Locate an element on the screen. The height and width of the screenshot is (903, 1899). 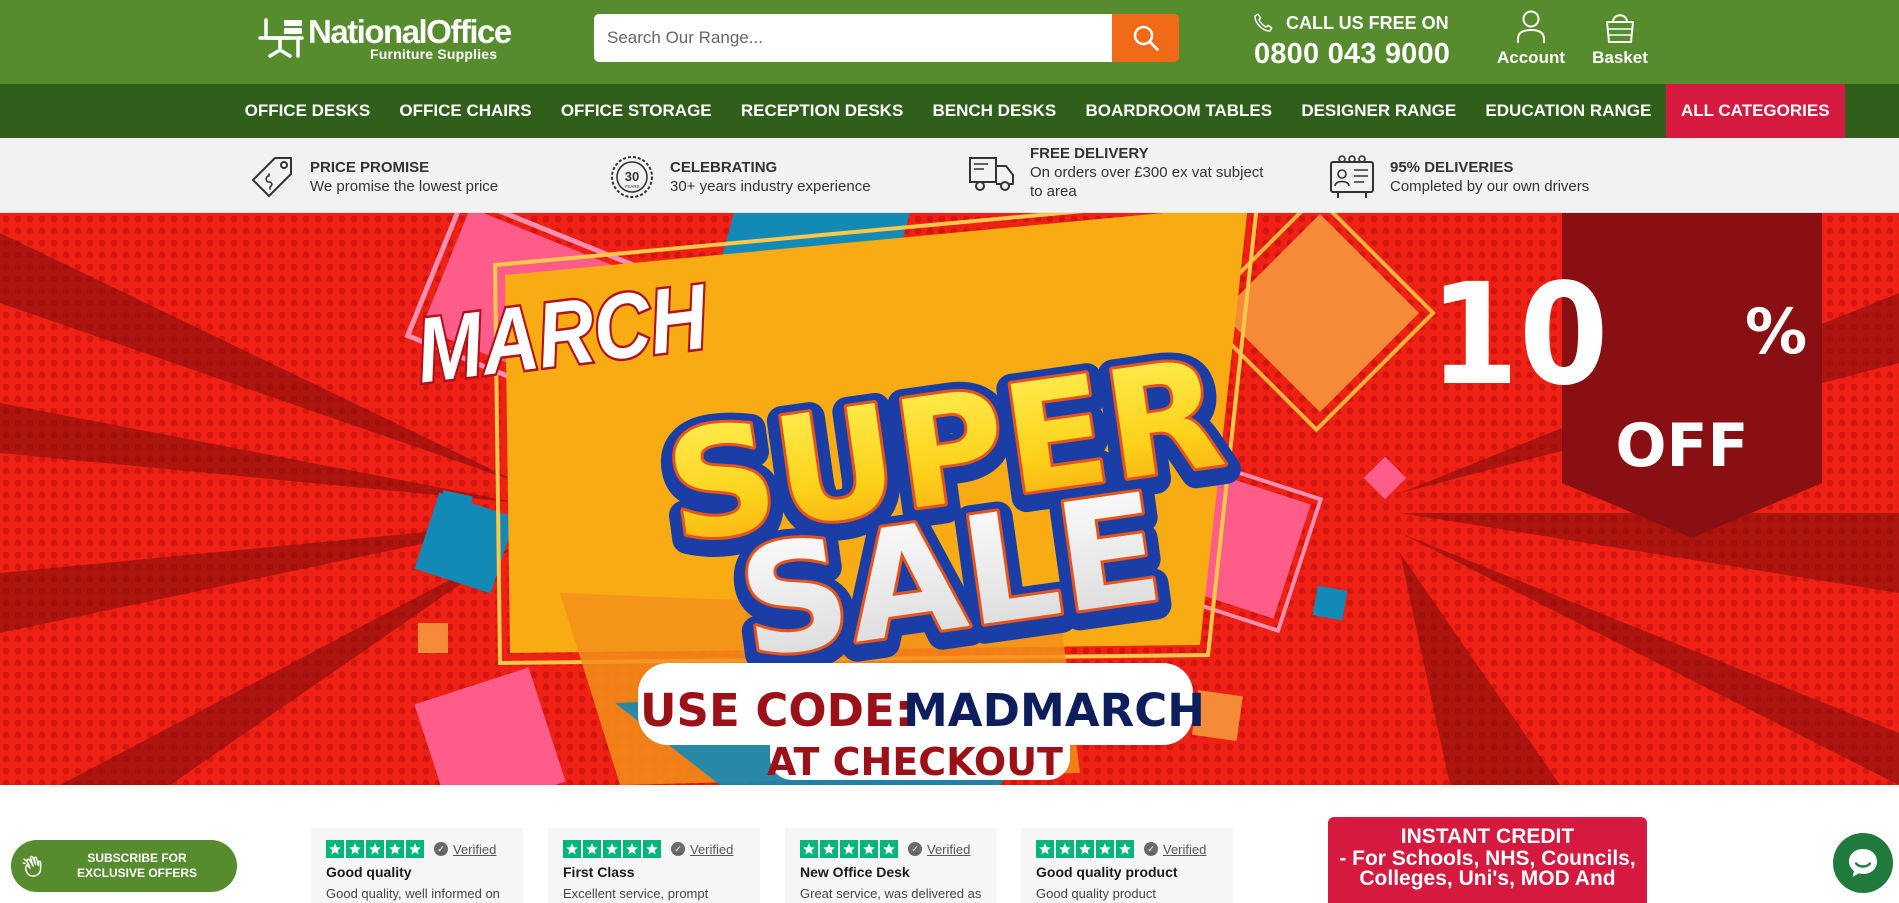
usp-text: Completed by our own drivers is located at coordinates (1490, 186).